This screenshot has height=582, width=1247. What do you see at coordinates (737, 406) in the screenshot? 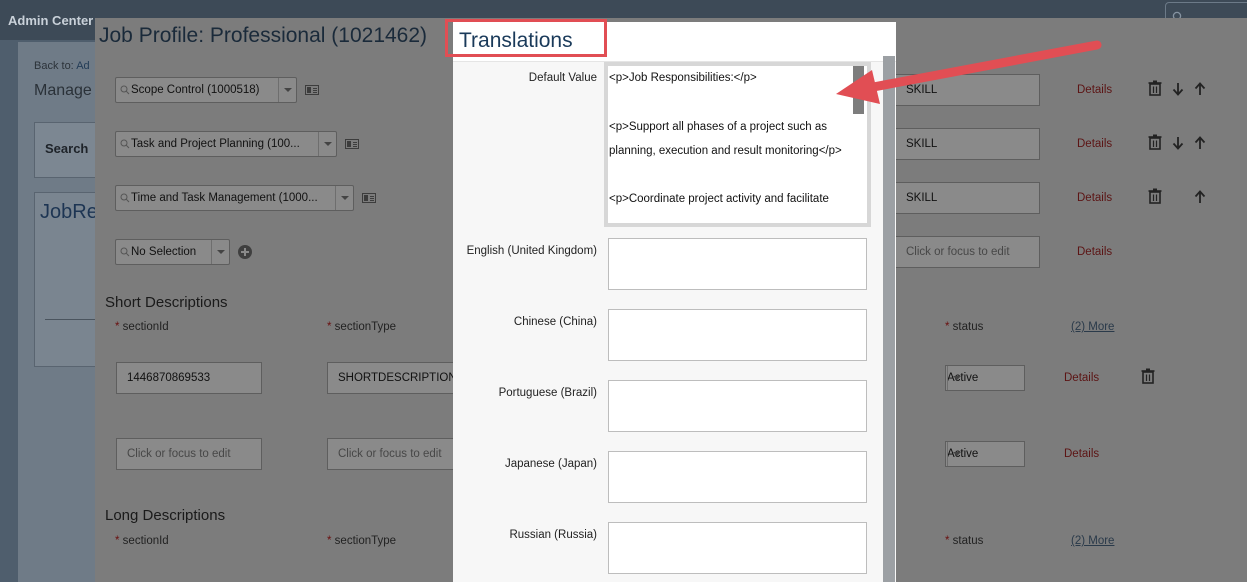
I see `translation-input-portuguese` at bounding box center [737, 406].